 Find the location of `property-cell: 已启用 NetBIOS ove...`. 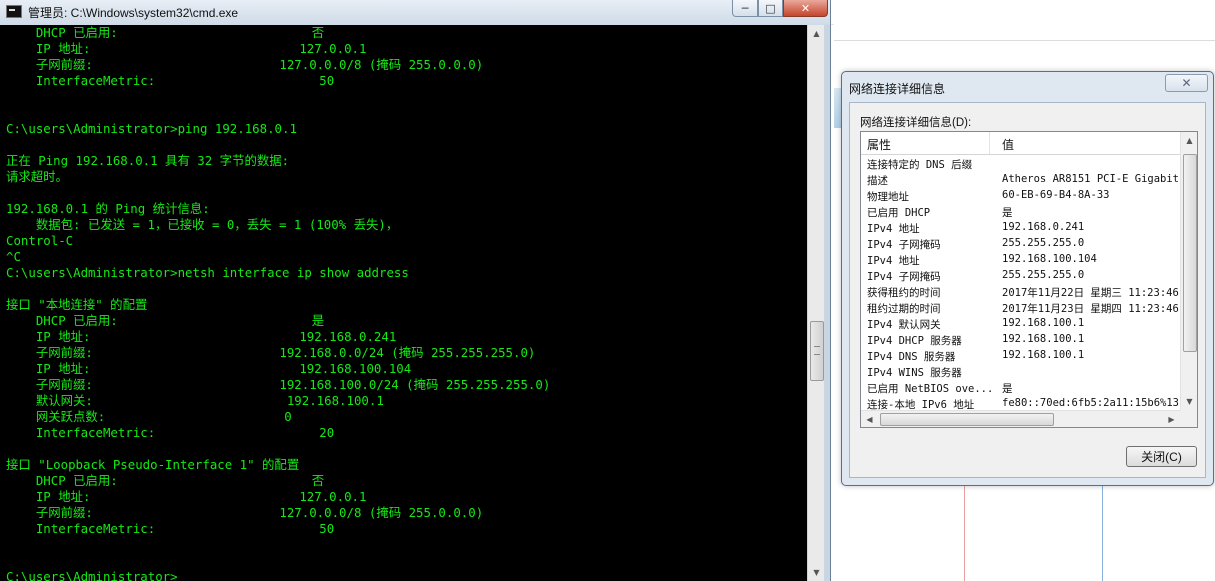

property-cell: 已启用 NetBIOS ove... is located at coordinates (929, 389).